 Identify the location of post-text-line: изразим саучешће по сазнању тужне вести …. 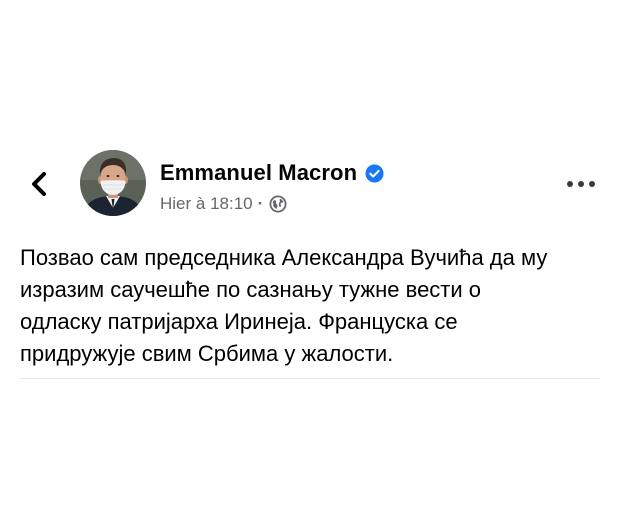
(251, 289).